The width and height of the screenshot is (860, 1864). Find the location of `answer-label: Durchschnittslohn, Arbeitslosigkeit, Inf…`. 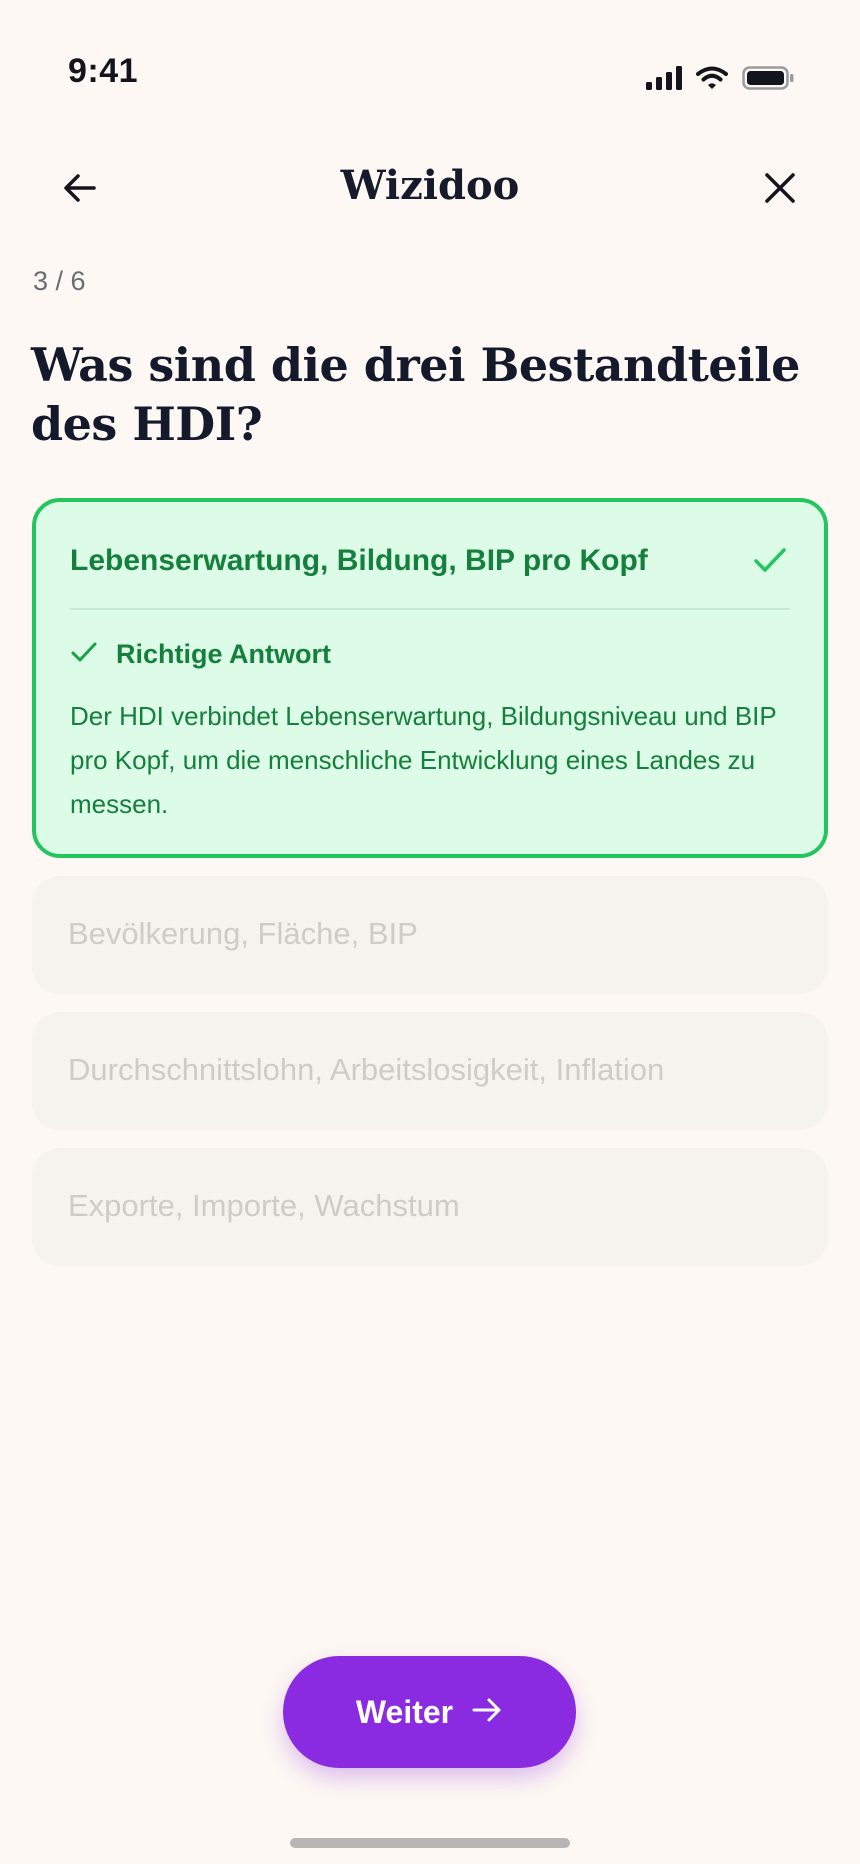

answer-label: Durchschnittslohn, Arbeitslosigkeit, Inf… is located at coordinates (366, 1069).